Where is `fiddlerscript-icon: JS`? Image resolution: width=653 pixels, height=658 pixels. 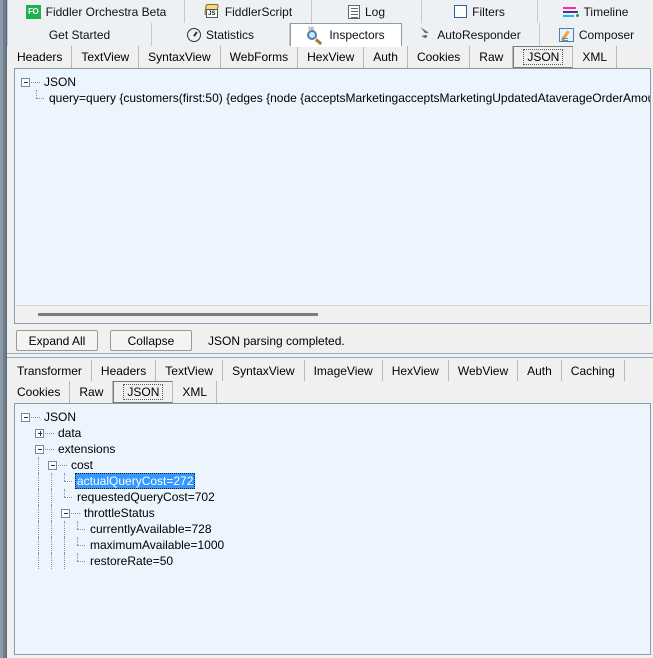
fiddlerscript-icon: JS is located at coordinates (212, 11).